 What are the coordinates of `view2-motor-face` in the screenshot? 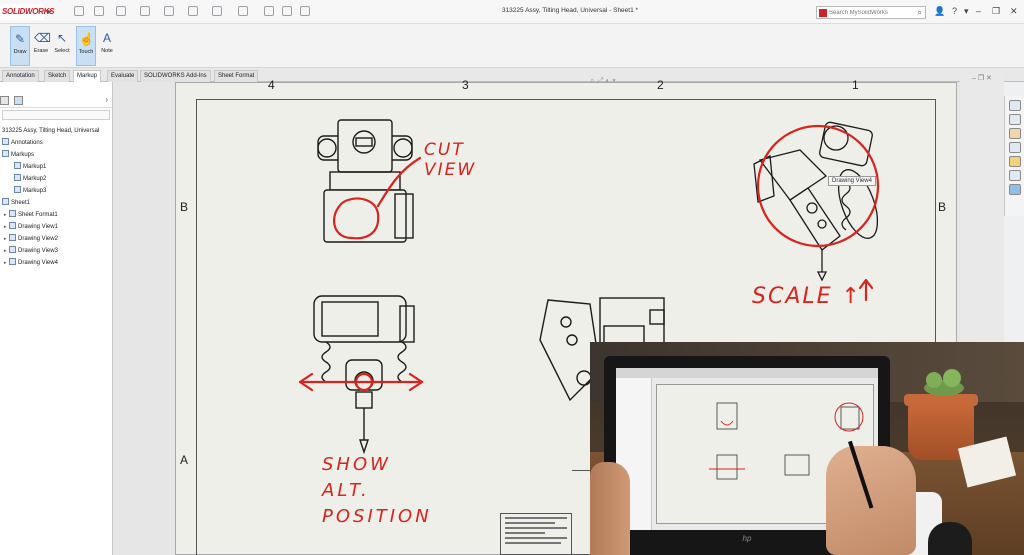 It's located at (350, 319).